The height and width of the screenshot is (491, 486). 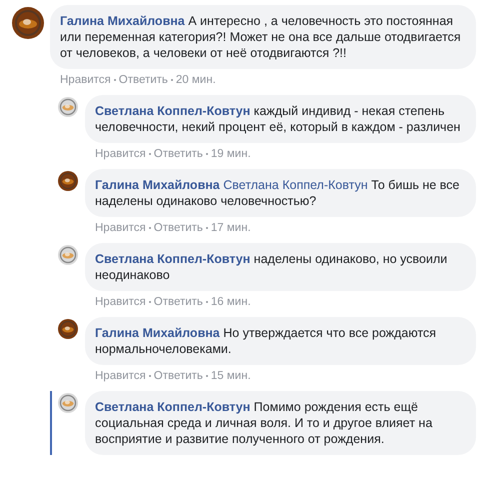 What do you see at coordinates (271, 267) in the screenshot?
I see `comment-text: Светлана Коппел-Ковтун наделены одинаково, но усвоили неодинаково` at bounding box center [271, 267].